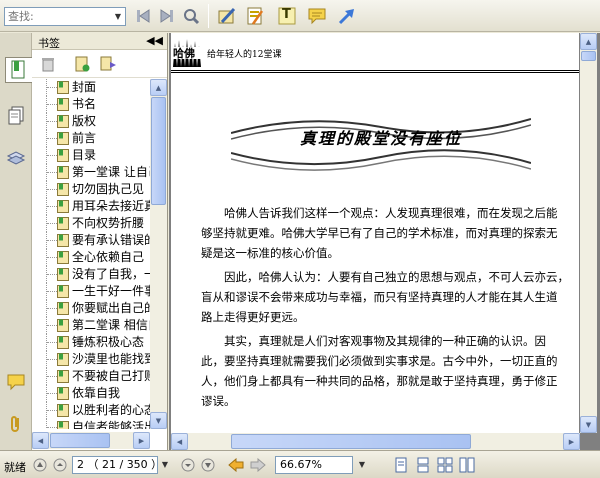 This screenshot has height=478, width=600. I want to click on bookmark-item: 没有了自我，一切皆空, so click(91, 274).